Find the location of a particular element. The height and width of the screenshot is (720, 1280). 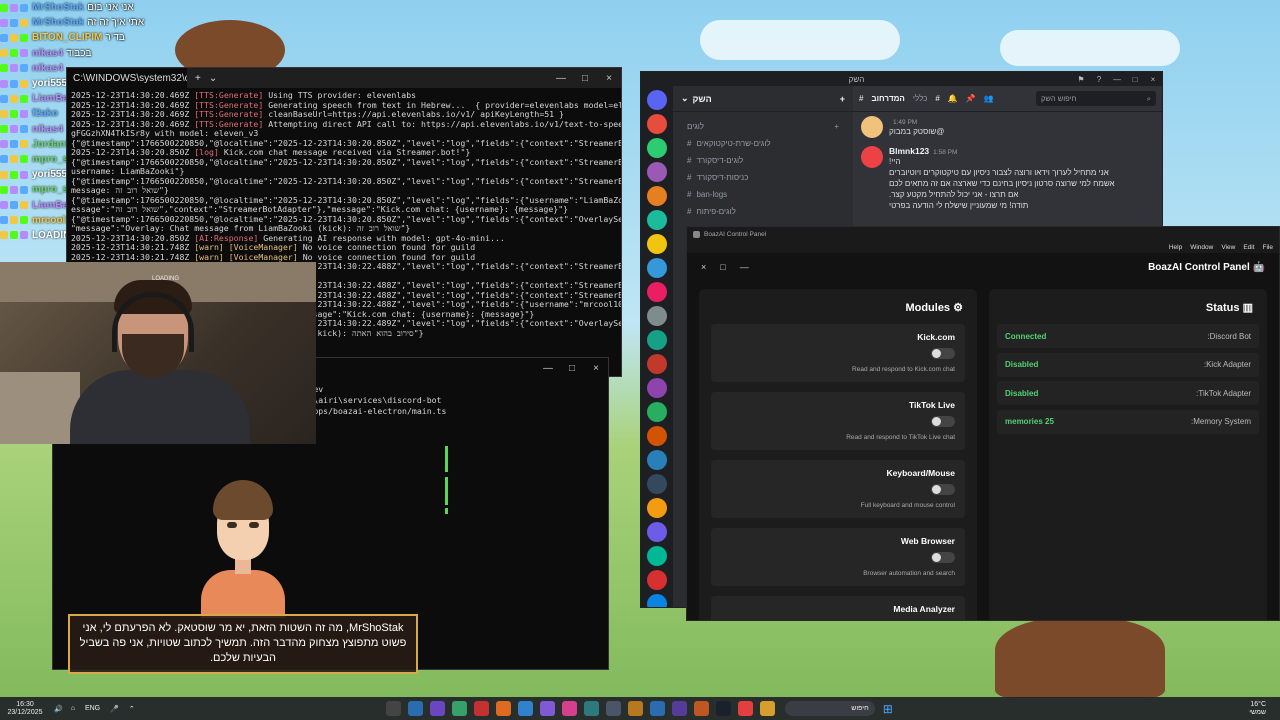

terminal-tab: C:\WINDOWS\system32\cmd.e × is located at coordinates (127, 78).